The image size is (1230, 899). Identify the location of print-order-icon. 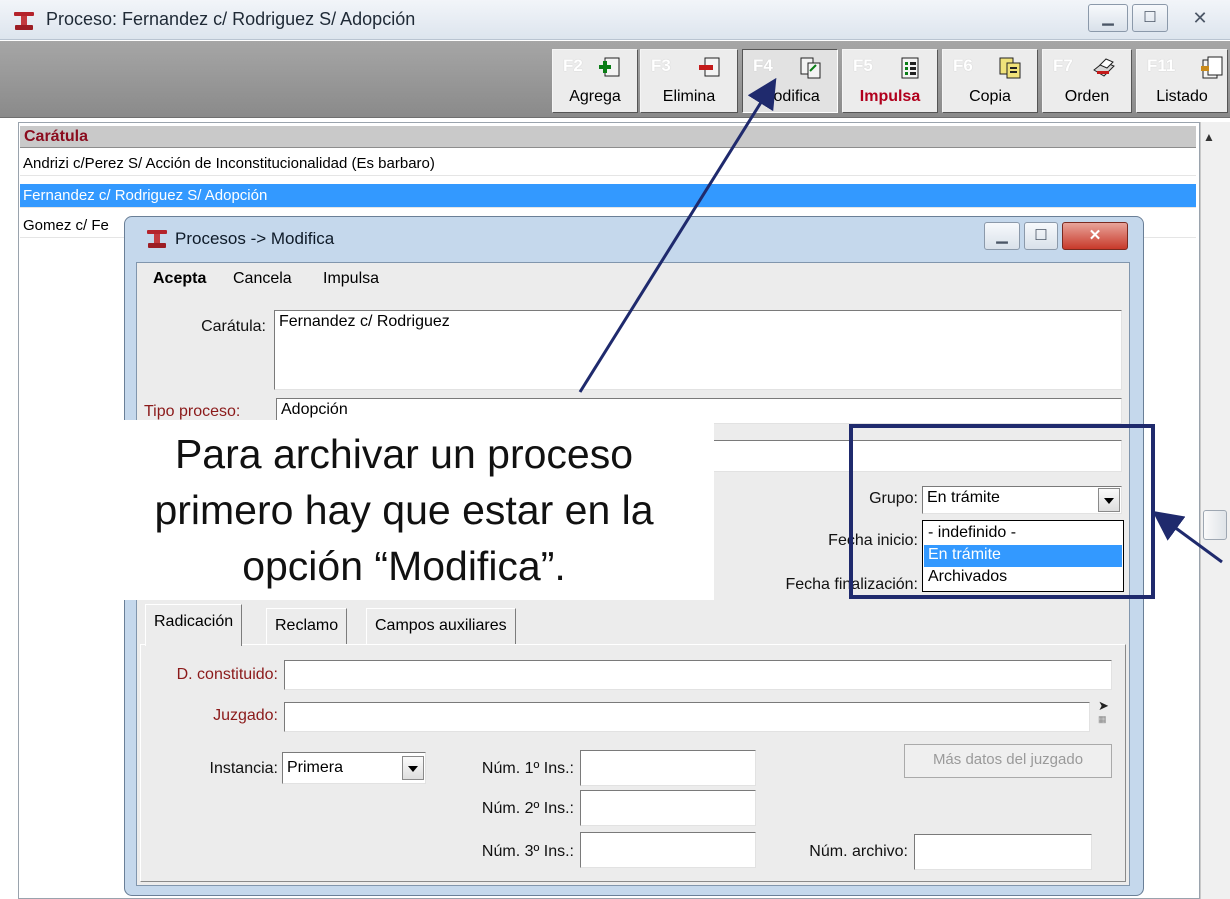
(1104, 67).